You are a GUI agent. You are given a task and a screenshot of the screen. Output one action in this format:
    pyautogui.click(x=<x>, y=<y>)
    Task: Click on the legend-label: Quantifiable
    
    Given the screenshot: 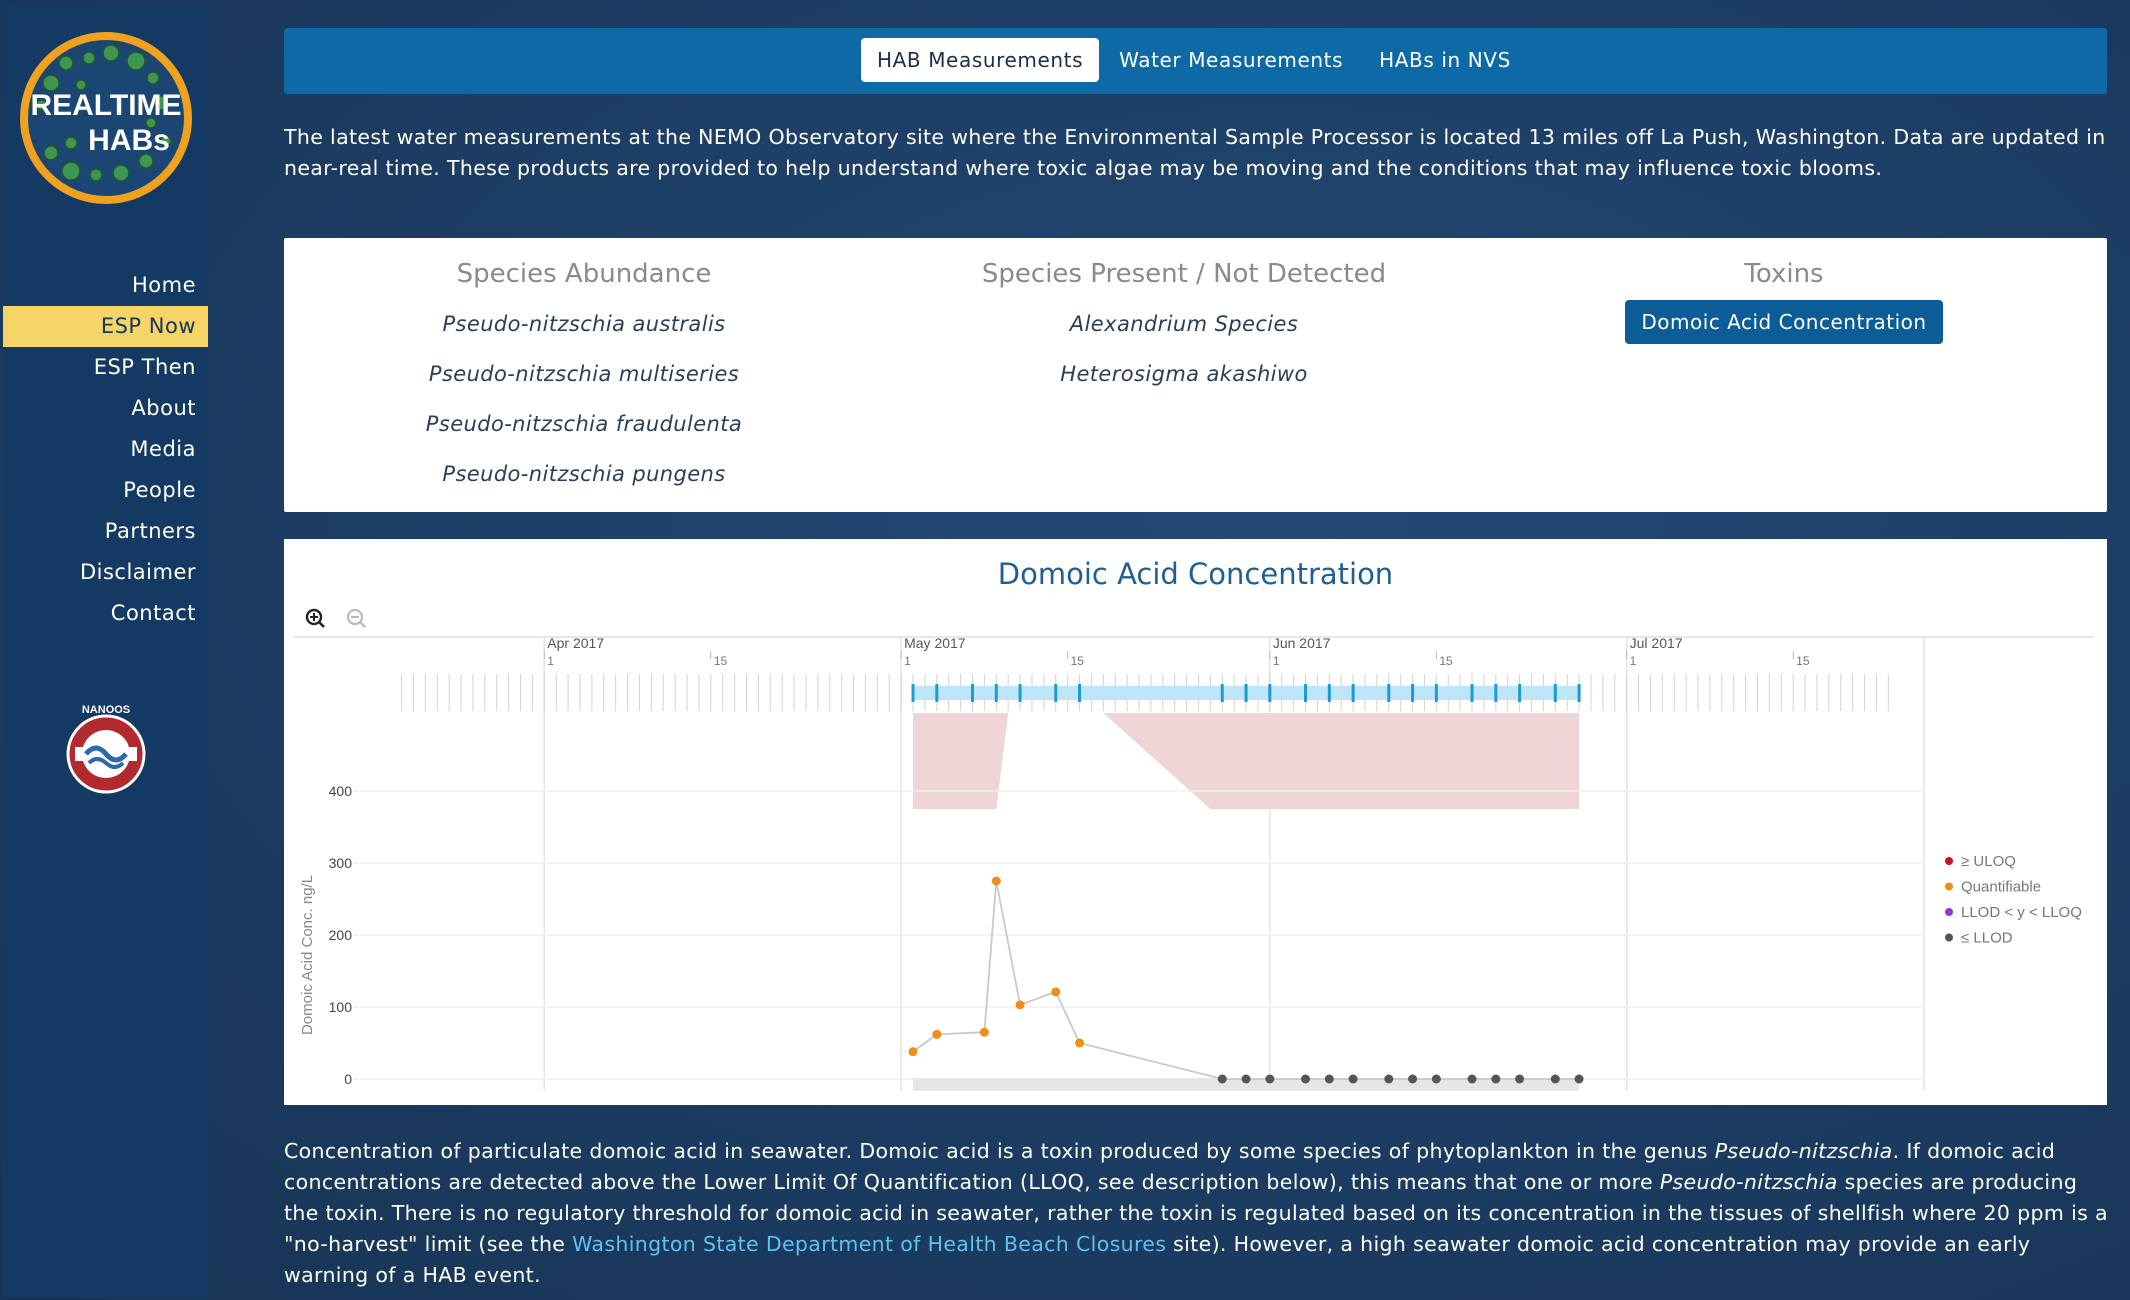 What is the action you would take?
    pyautogui.click(x=2001, y=887)
    